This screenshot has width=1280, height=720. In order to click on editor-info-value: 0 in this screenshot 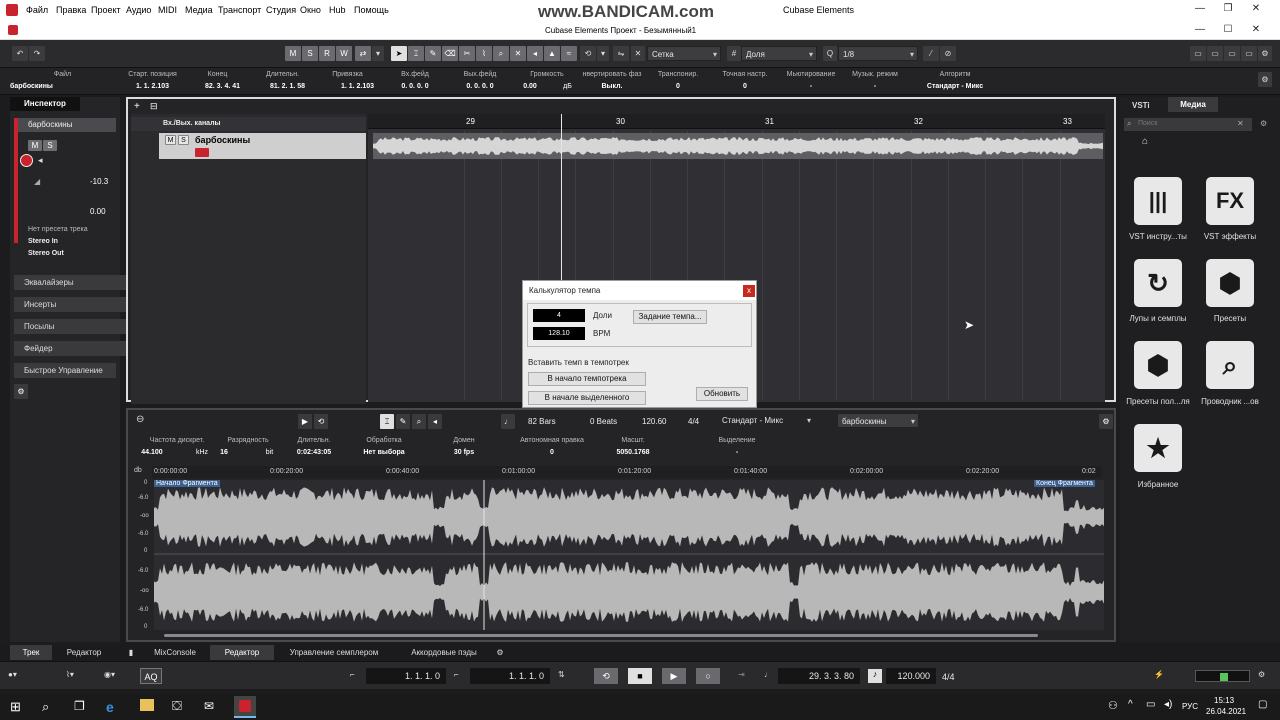, I will do `click(552, 452)`.